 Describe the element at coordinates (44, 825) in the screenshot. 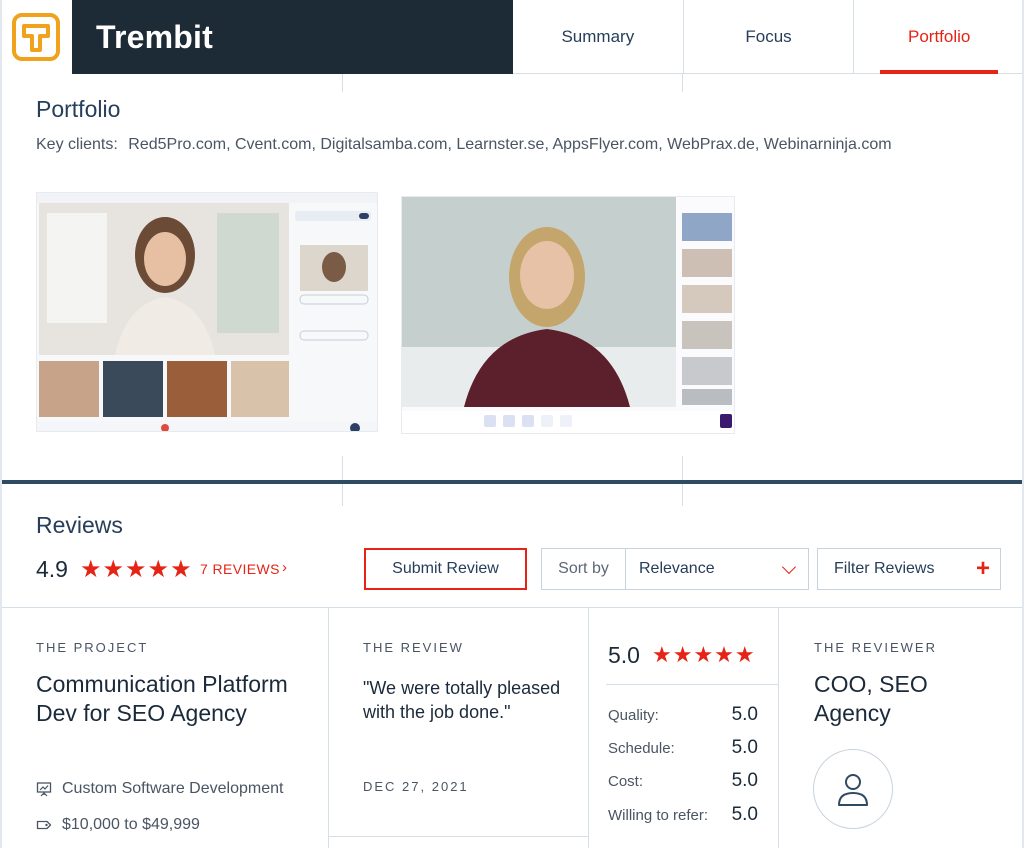

I see `price-tag-icon` at that location.